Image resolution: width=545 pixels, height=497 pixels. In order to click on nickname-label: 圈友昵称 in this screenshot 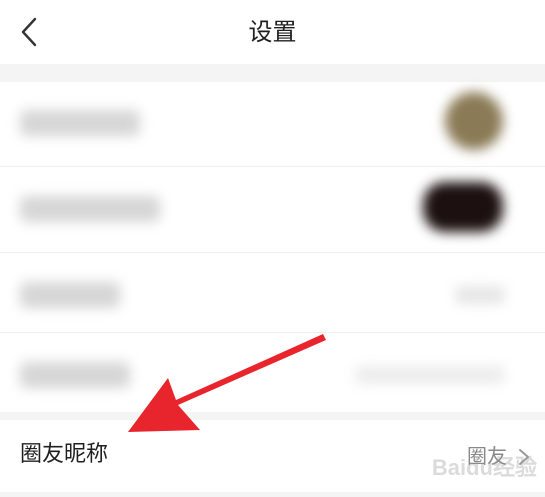, I will do `click(64, 454)`.